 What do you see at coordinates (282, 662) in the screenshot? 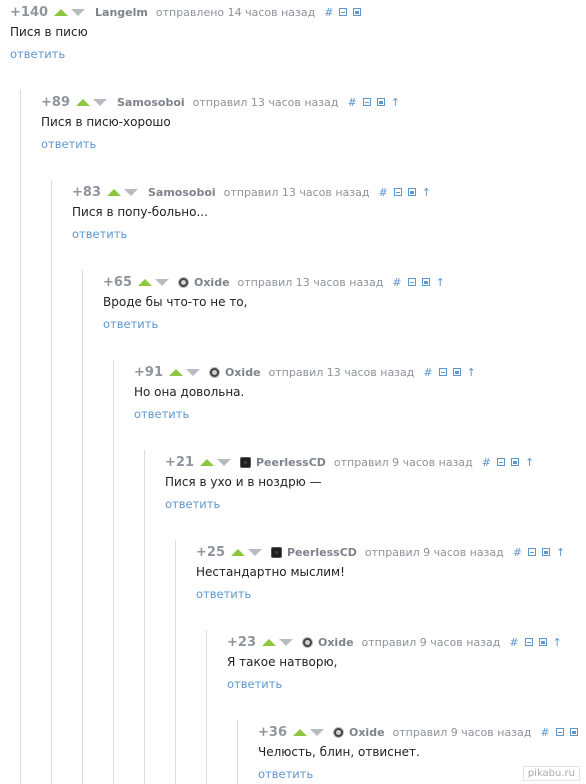
I see `comment-text: Я такое натворю,` at bounding box center [282, 662].